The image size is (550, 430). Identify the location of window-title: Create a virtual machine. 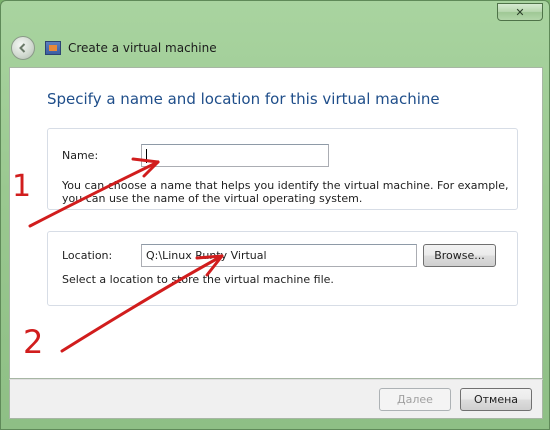
(142, 48).